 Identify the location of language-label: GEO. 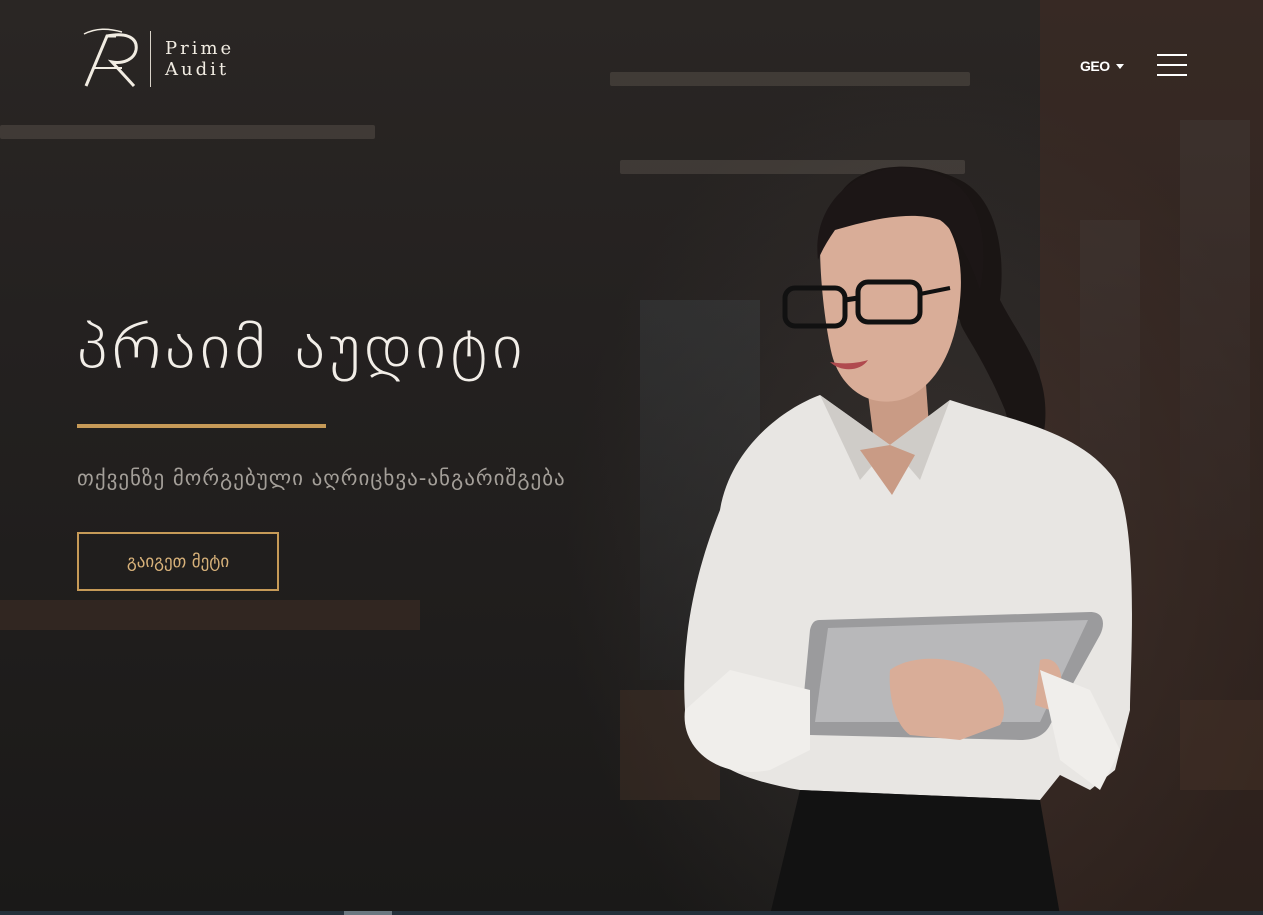
(1095, 66).